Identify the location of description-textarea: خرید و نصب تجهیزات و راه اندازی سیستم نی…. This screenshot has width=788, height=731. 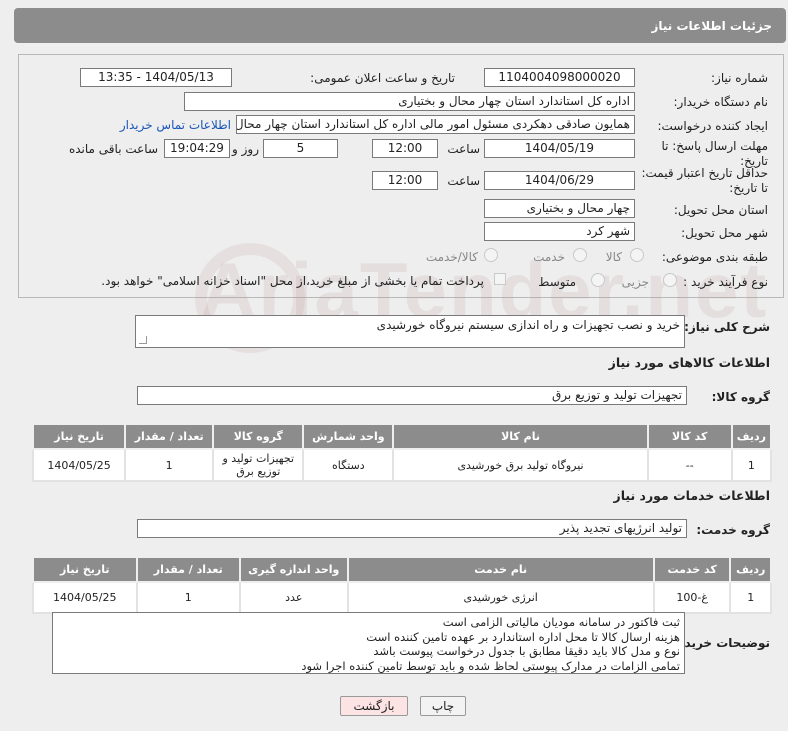
(410, 331).